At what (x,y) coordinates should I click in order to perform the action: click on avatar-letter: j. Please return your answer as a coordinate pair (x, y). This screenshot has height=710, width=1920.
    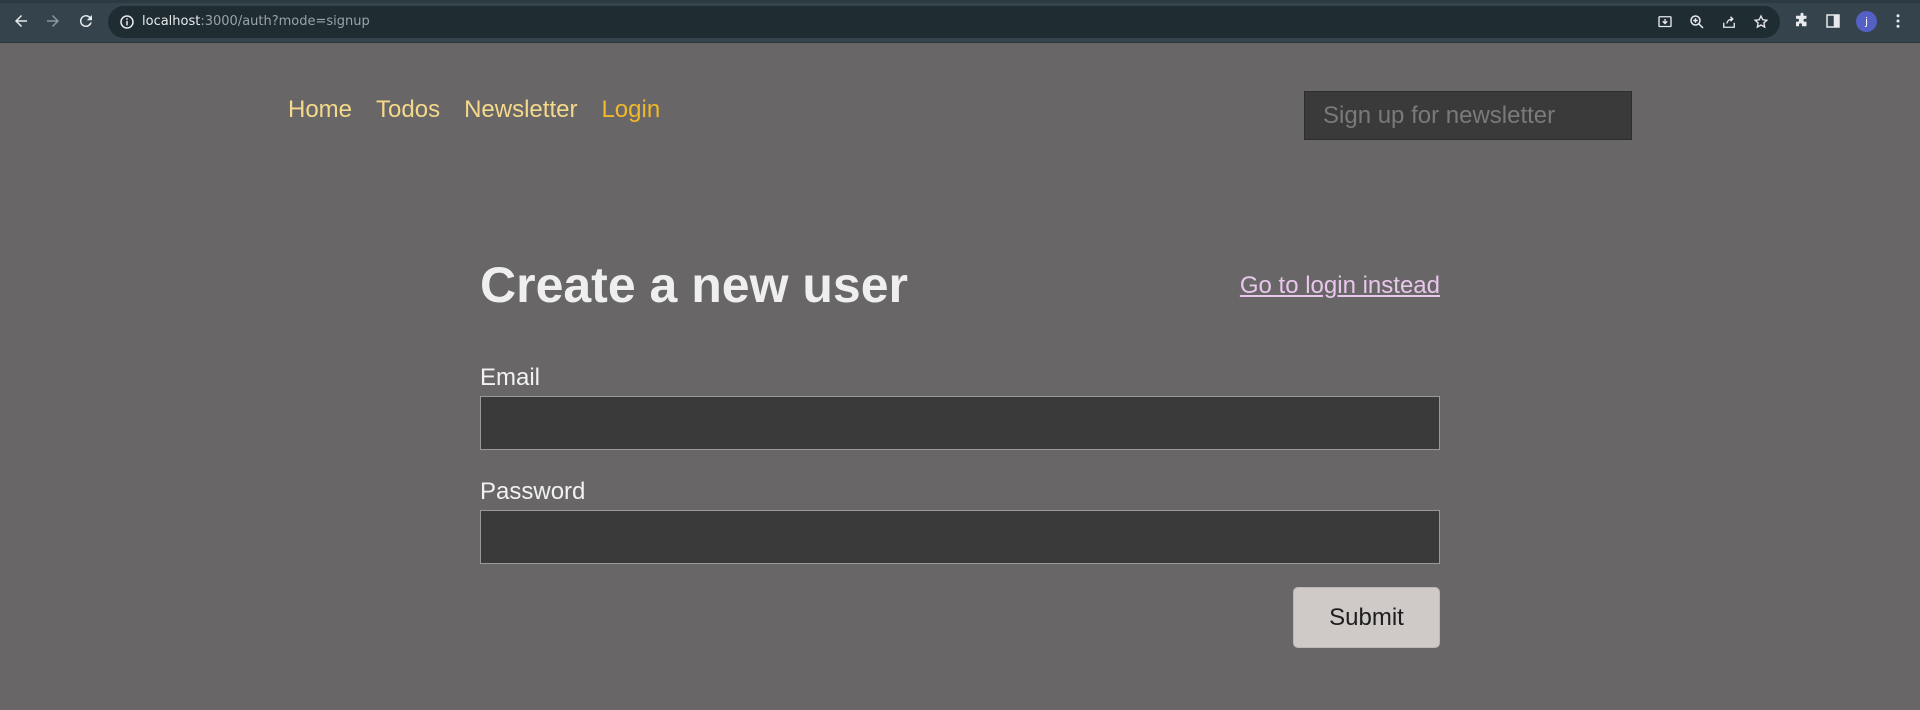
    Looking at the image, I should click on (1866, 21).